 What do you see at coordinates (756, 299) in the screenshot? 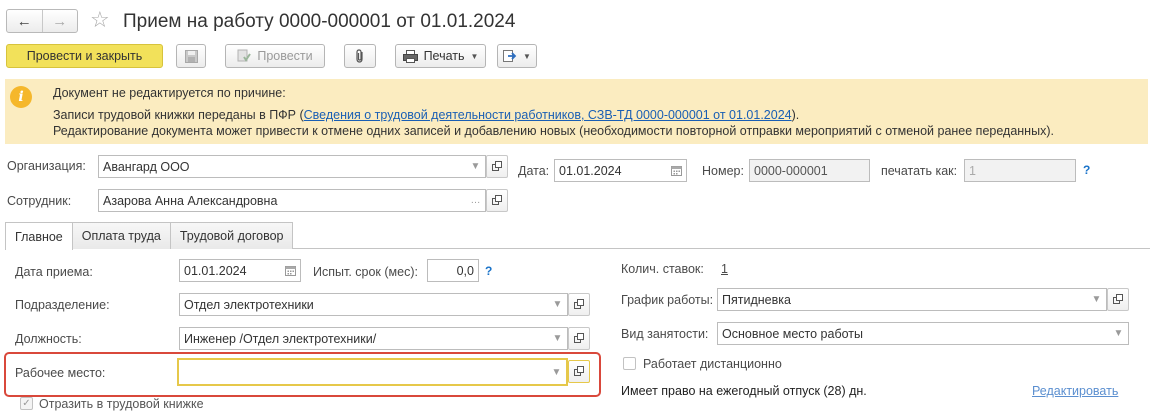
I see `schedule-value: Пятидневка` at bounding box center [756, 299].